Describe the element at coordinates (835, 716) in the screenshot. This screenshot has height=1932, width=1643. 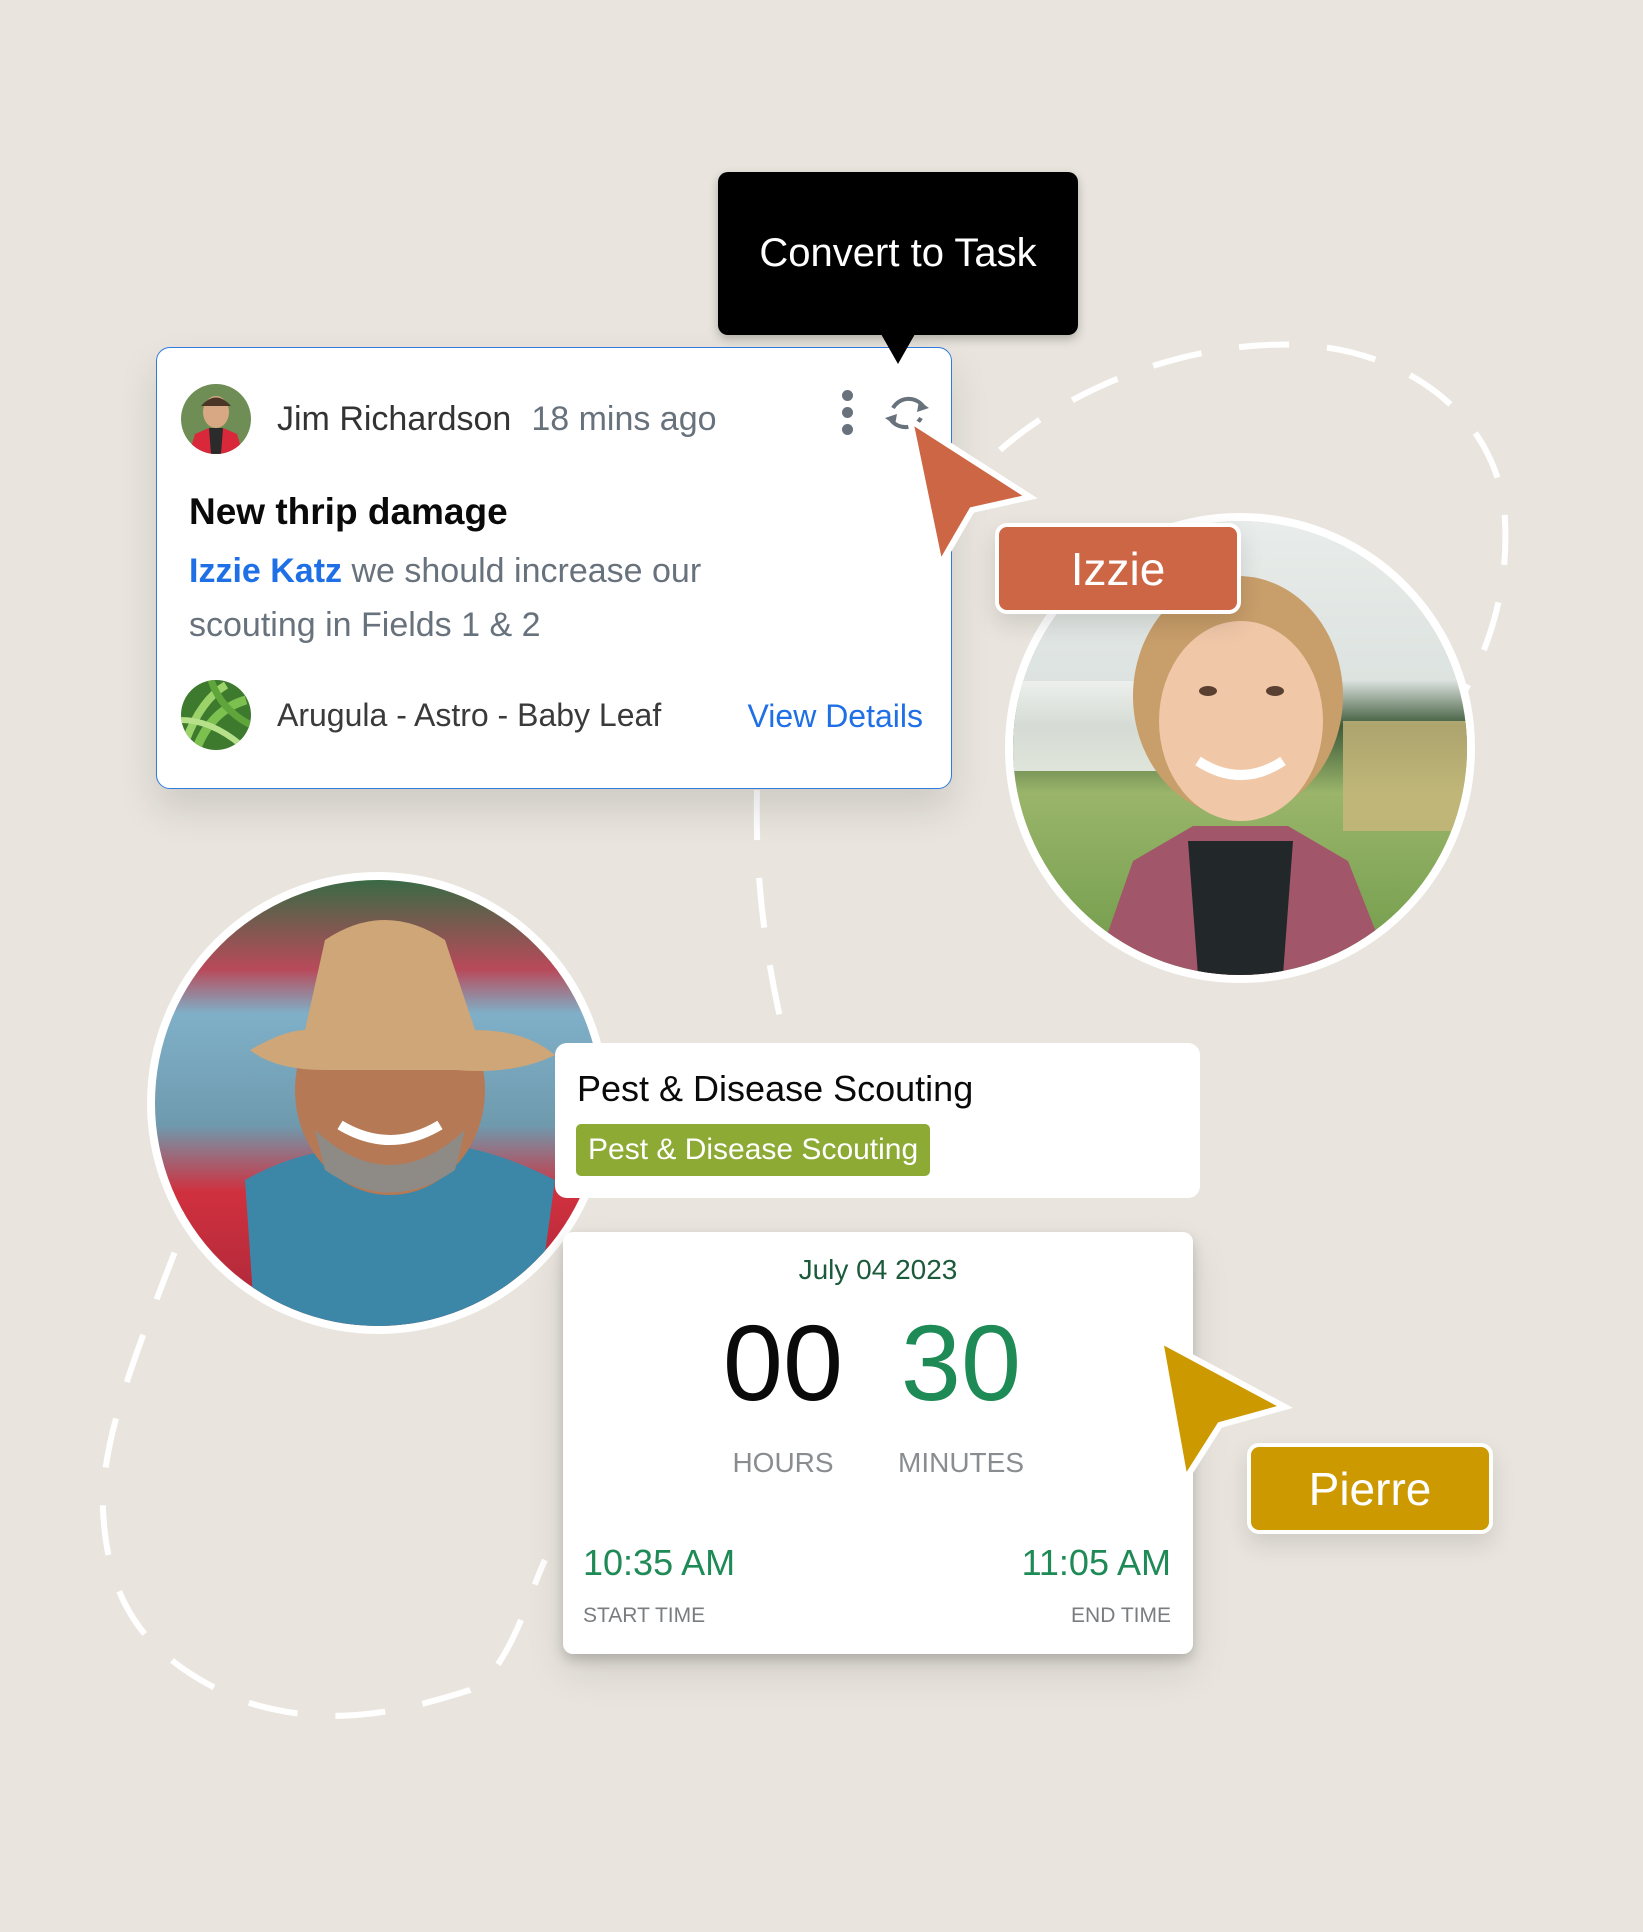
I see `view-details-link: View Details` at that location.